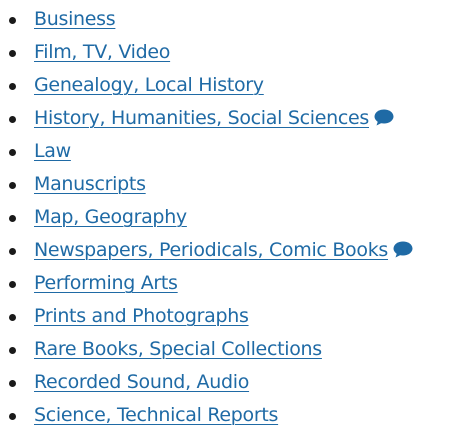 This screenshot has height=432, width=453. I want to click on topic-label: Science, Technical Reports, so click(156, 415).